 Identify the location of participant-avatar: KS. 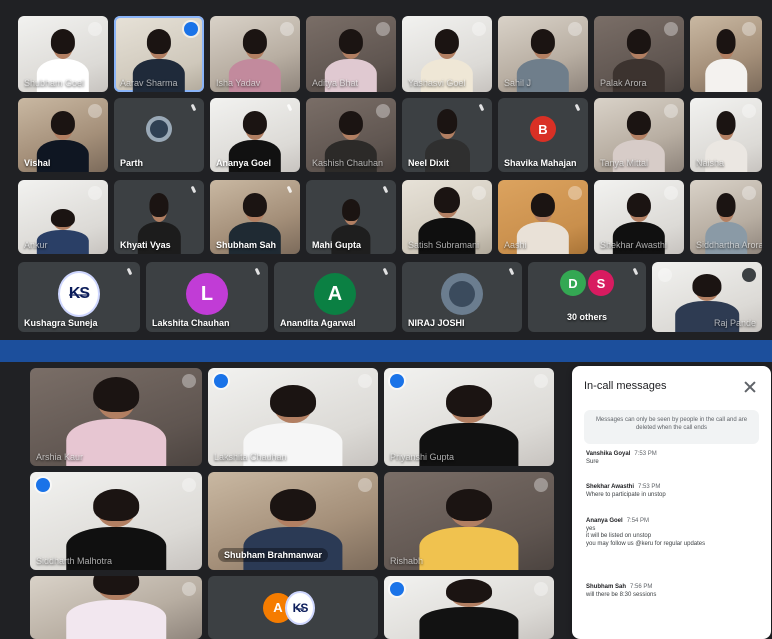
(79, 294).